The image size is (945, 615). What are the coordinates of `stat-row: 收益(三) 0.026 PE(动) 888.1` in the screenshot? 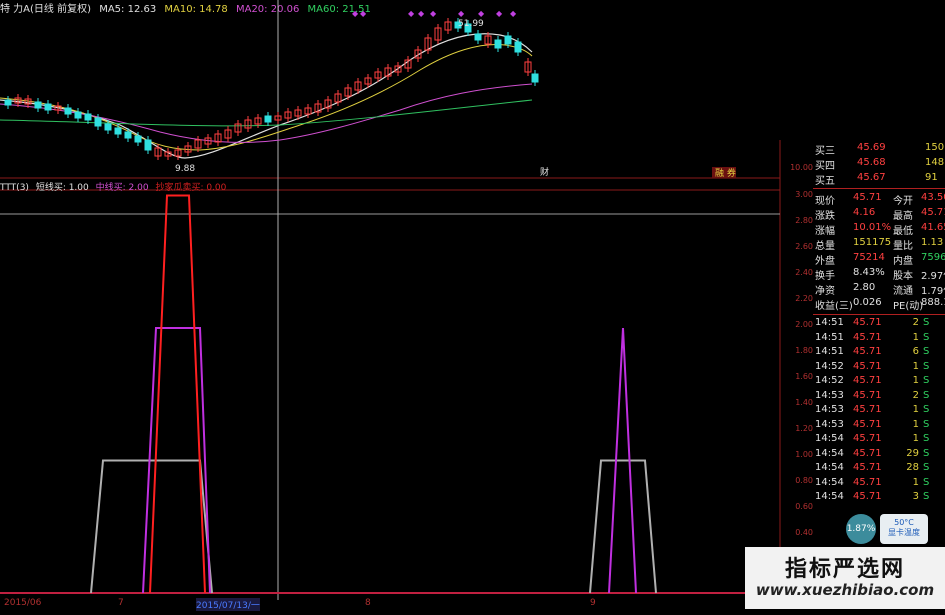 It's located at (879, 304).